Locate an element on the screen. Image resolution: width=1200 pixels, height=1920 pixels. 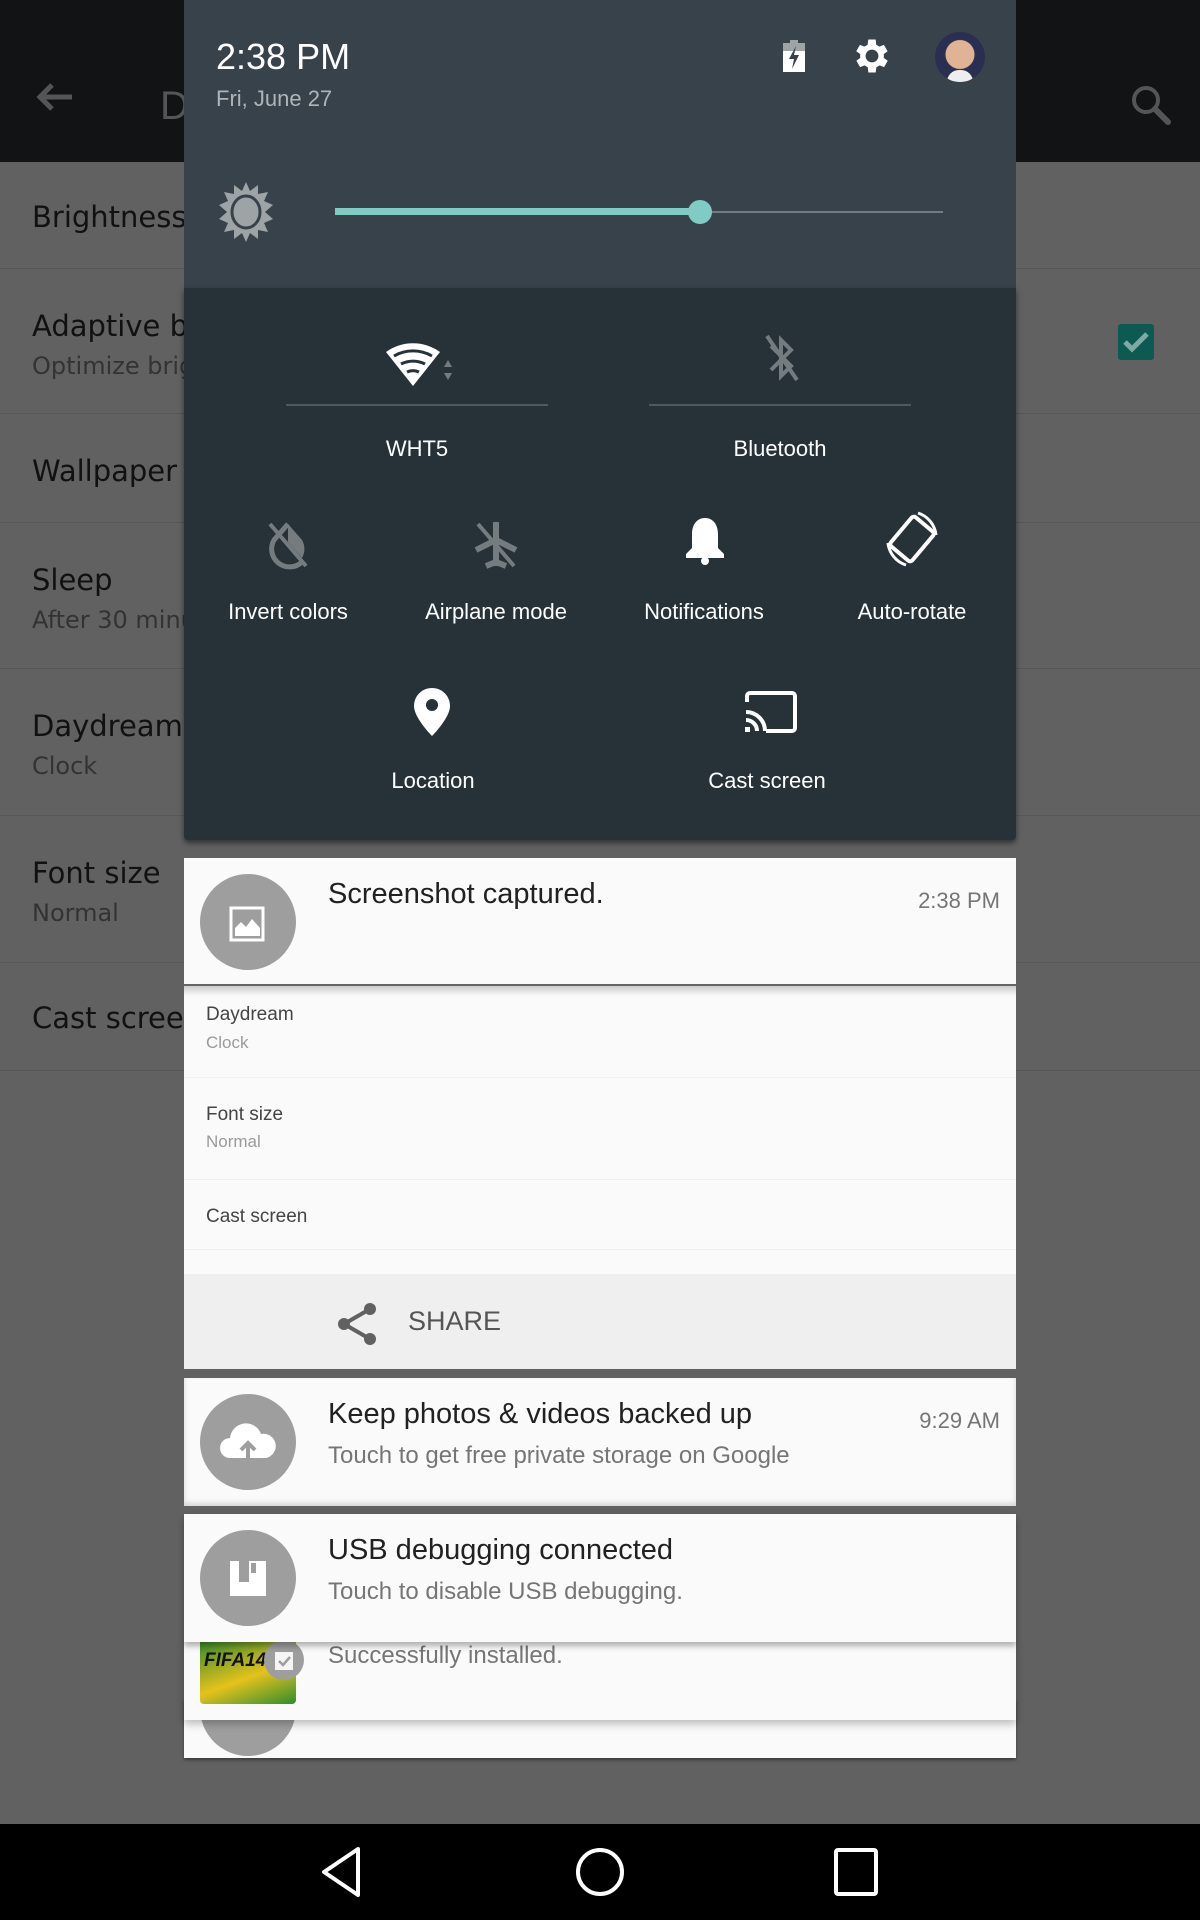
tile-invert-colors: Invert colors is located at coordinates (288, 568).